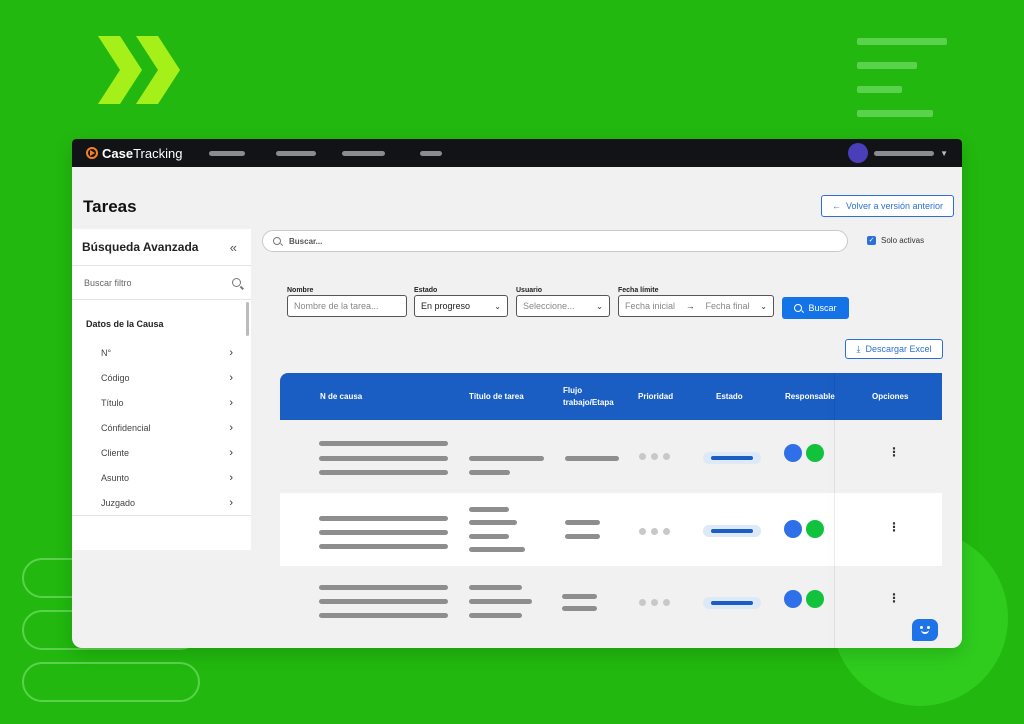 The image size is (1024, 724). I want to click on download-excel-button: ⤓ Descargar Excel, so click(894, 349).